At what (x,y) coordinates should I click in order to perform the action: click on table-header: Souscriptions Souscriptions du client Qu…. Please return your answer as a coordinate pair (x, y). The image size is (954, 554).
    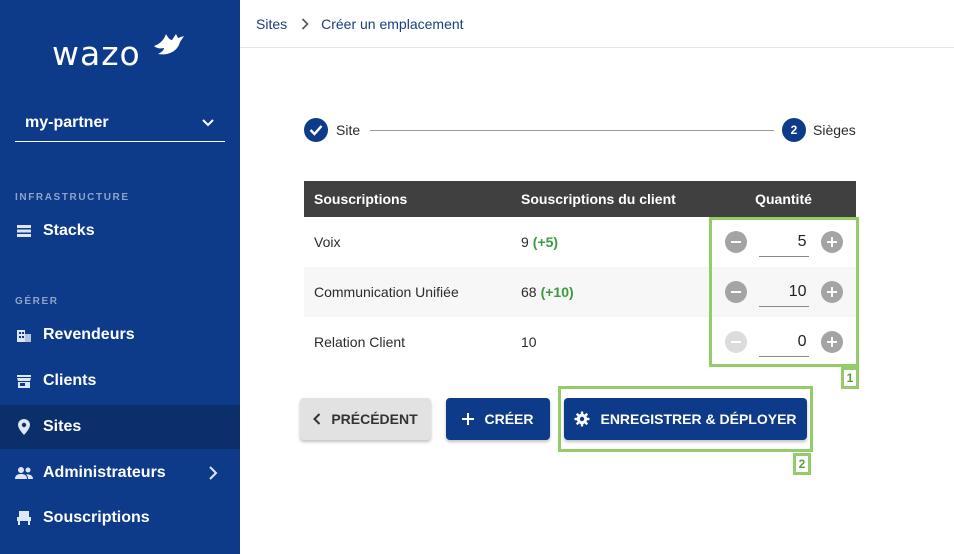
    Looking at the image, I should click on (580, 199).